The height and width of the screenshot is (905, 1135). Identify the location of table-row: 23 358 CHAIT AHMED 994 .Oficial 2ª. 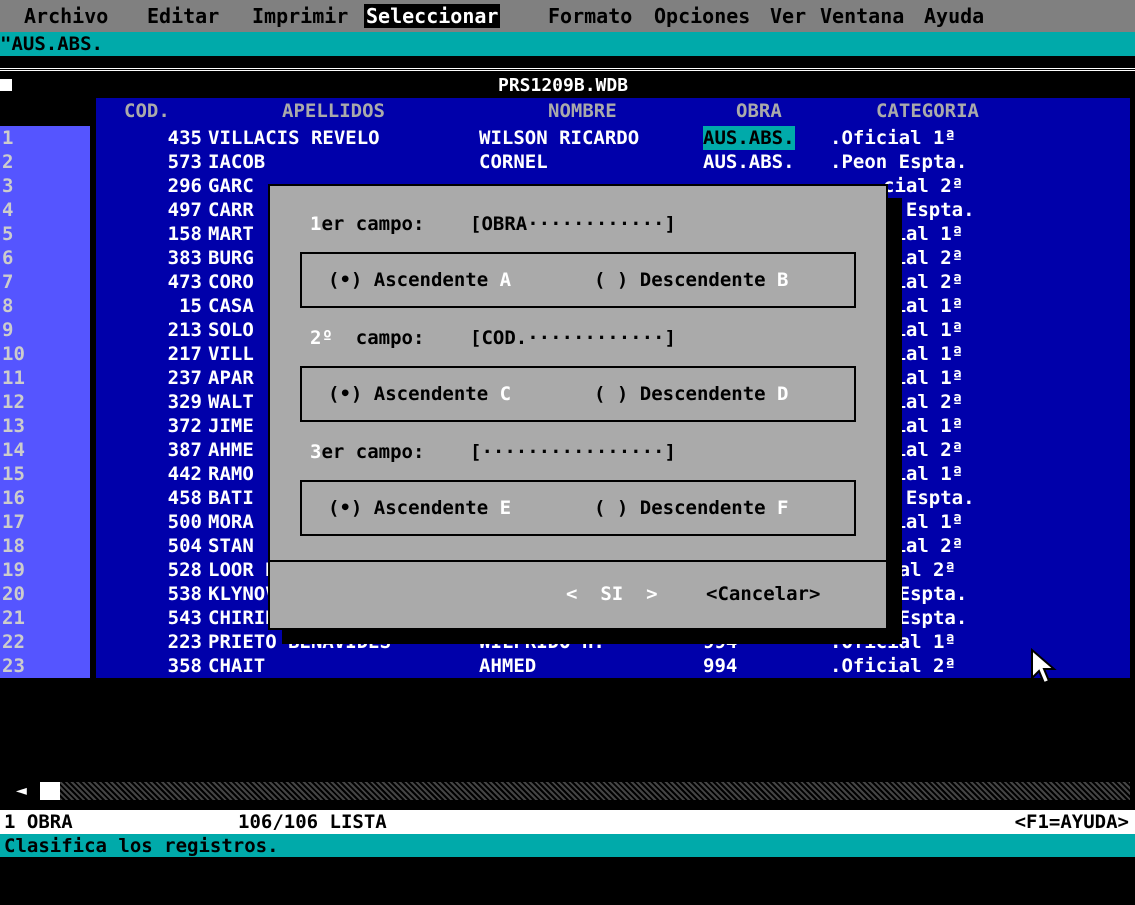
(567, 666).